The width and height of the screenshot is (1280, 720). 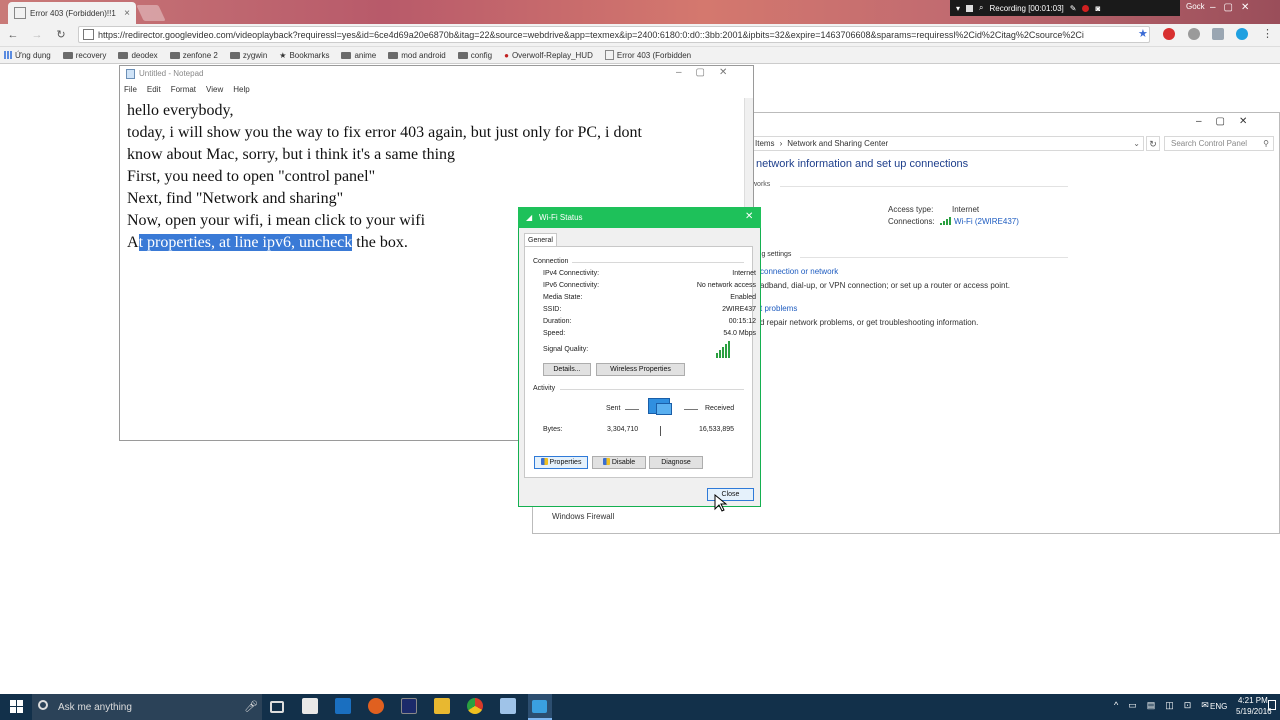 I want to click on disable-button: Disable, so click(x=619, y=462).